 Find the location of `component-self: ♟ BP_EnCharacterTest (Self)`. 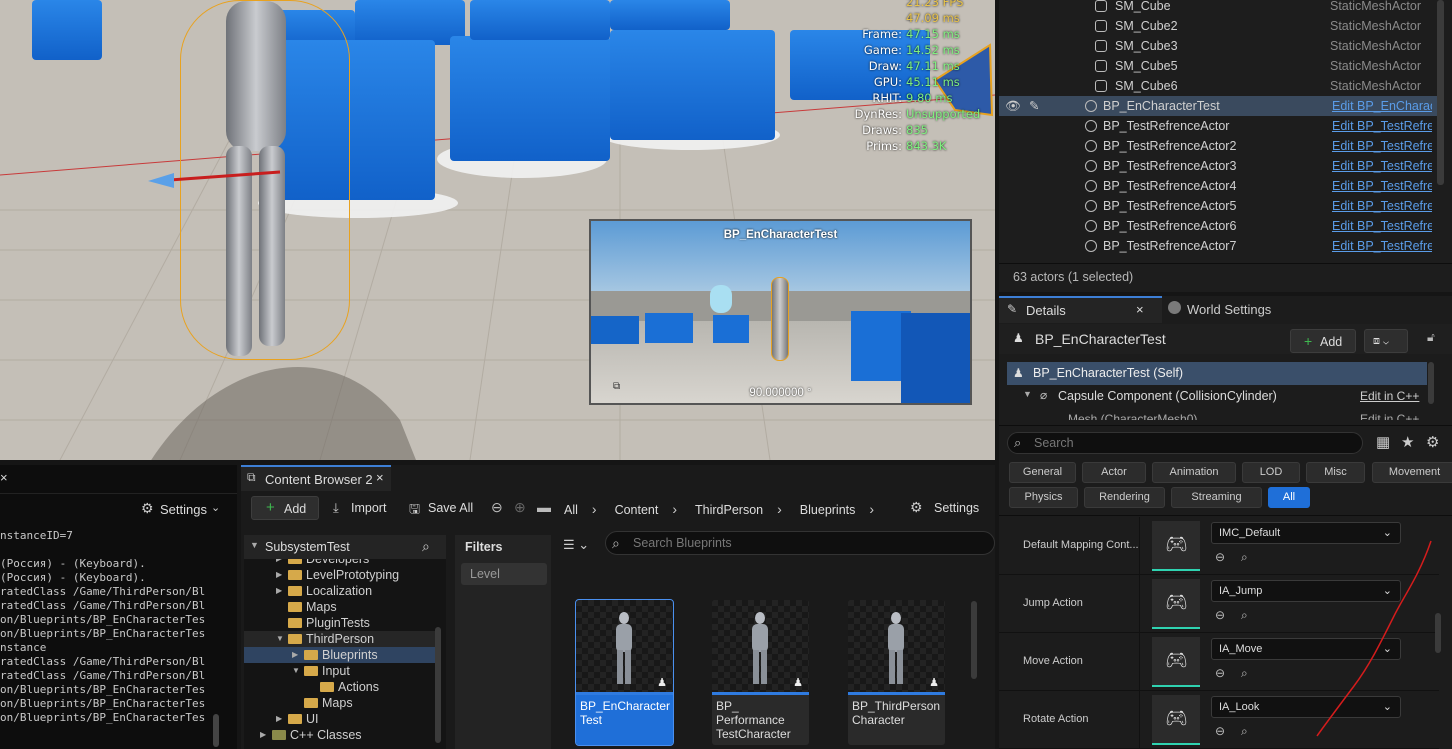

component-self: ♟ BP_EnCharacterTest (Self) is located at coordinates (1217, 373).